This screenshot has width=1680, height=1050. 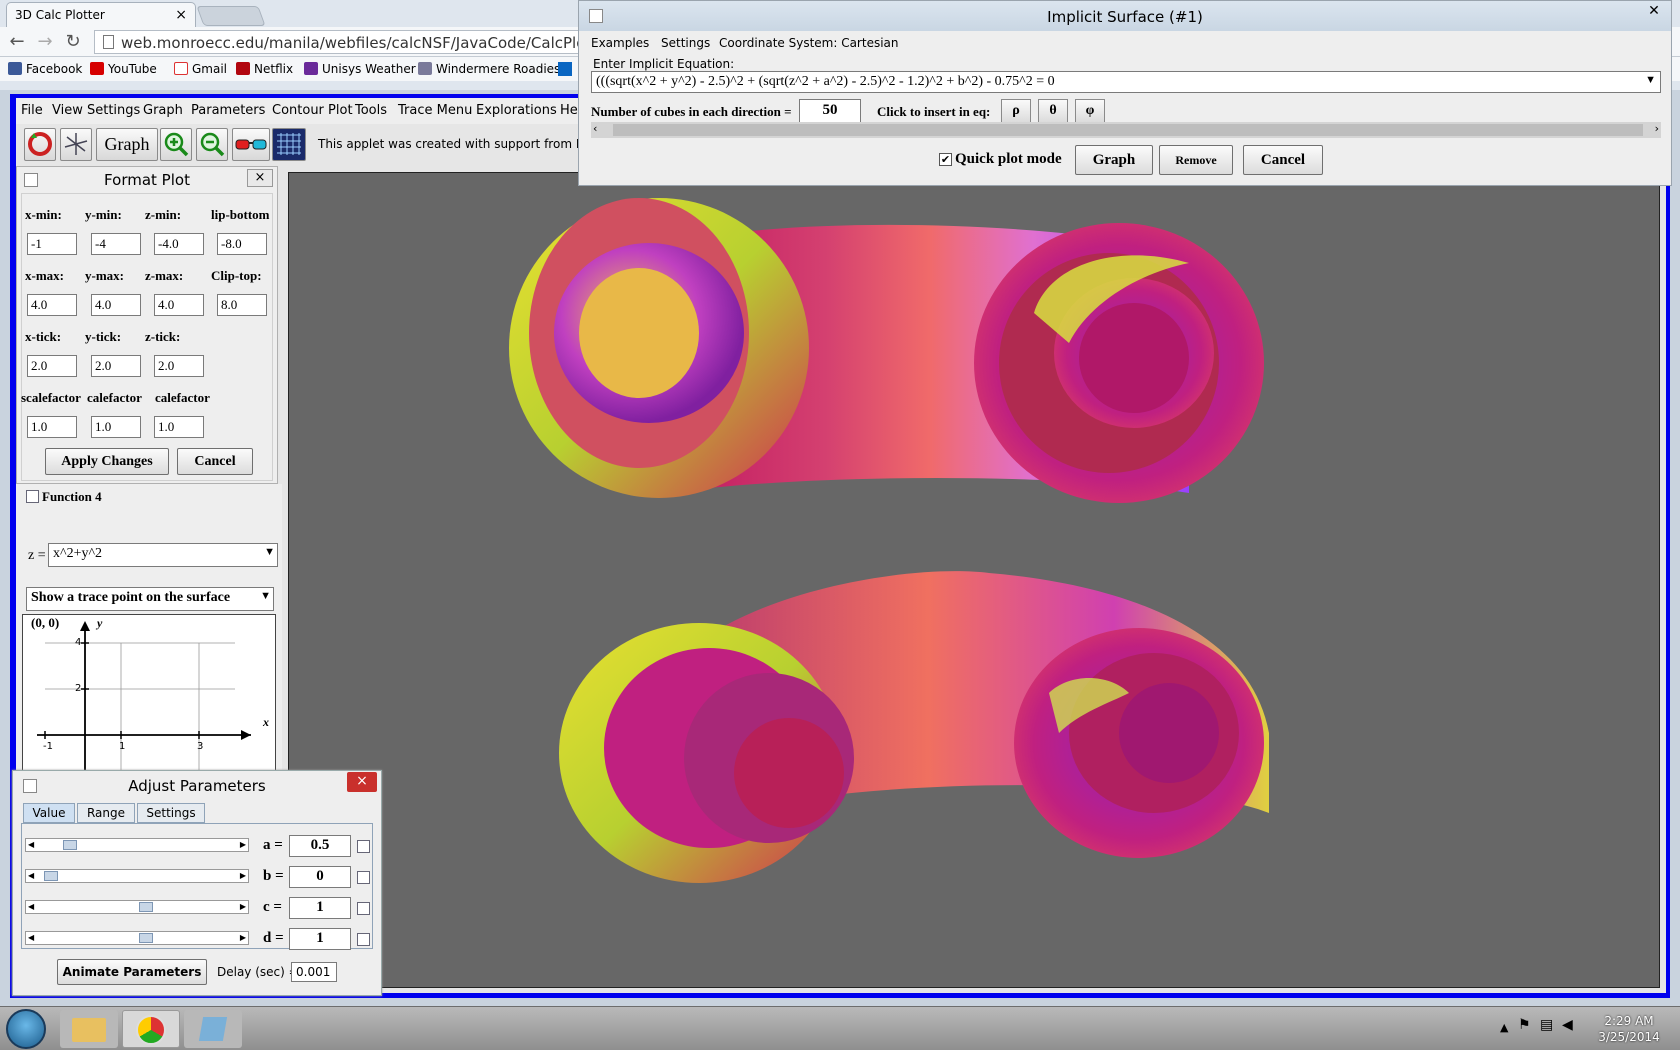 I want to click on y-scalefactor-input: 1.0, so click(x=116, y=427).